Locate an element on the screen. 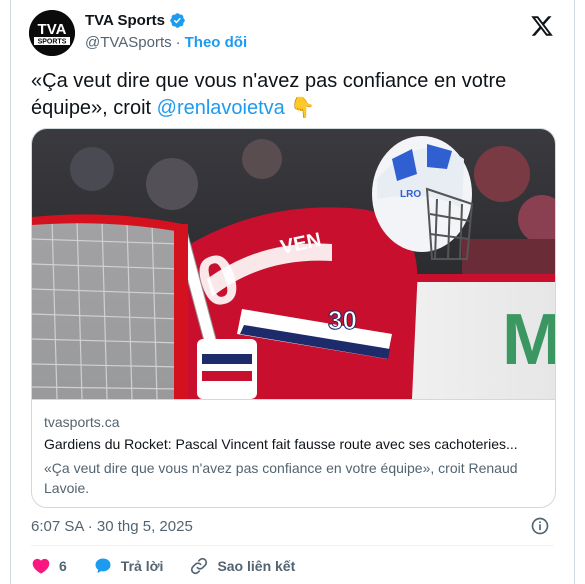 This screenshot has width=585, height=584. x-logo-icon is located at coordinates (542, 26).